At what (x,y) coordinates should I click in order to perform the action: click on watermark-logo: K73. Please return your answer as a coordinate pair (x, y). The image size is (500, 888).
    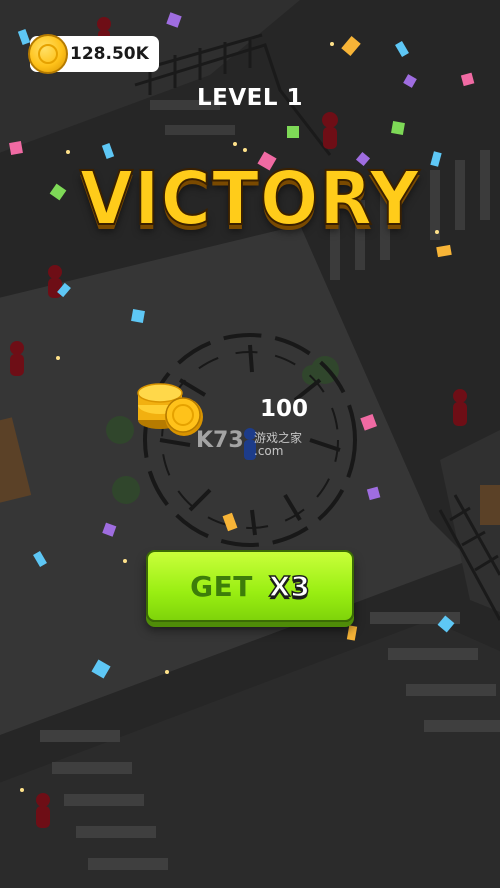
    Looking at the image, I should click on (220, 440).